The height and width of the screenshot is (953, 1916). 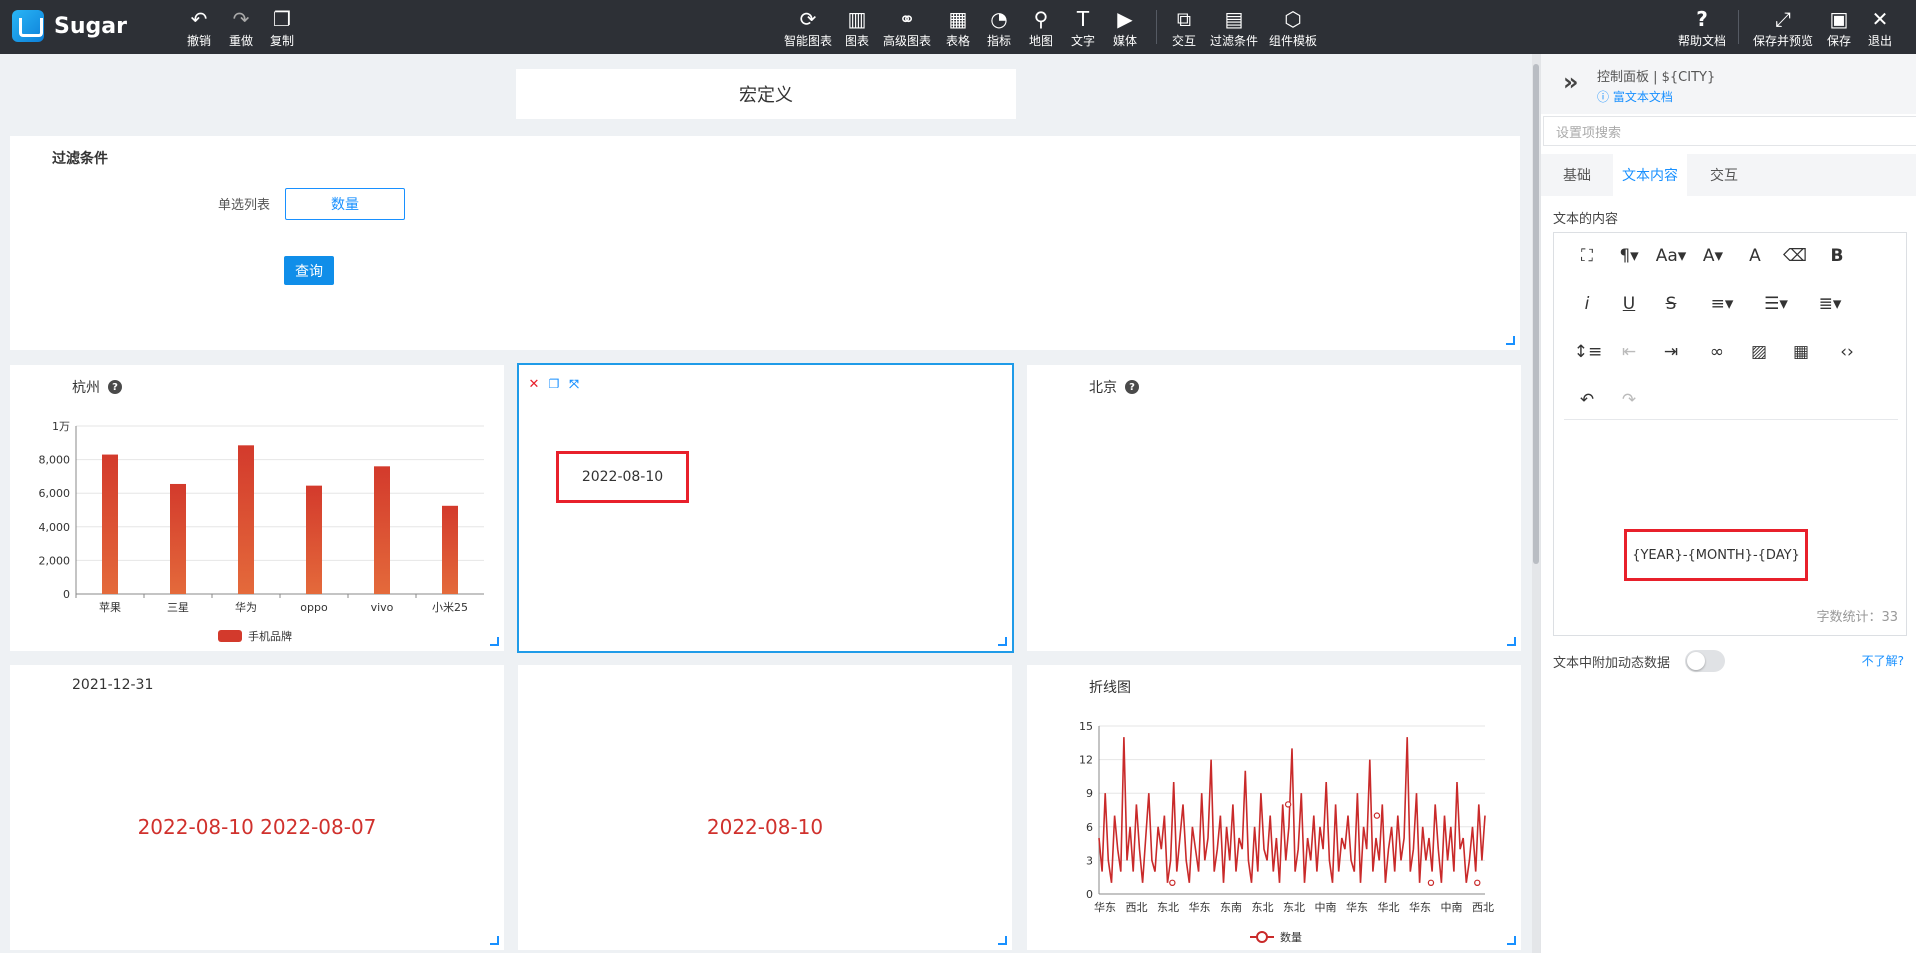 What do you see at coordinates (198, 41) in the screenshot?
I see `undo-label: 撤销` at bounding box center [198, 41].